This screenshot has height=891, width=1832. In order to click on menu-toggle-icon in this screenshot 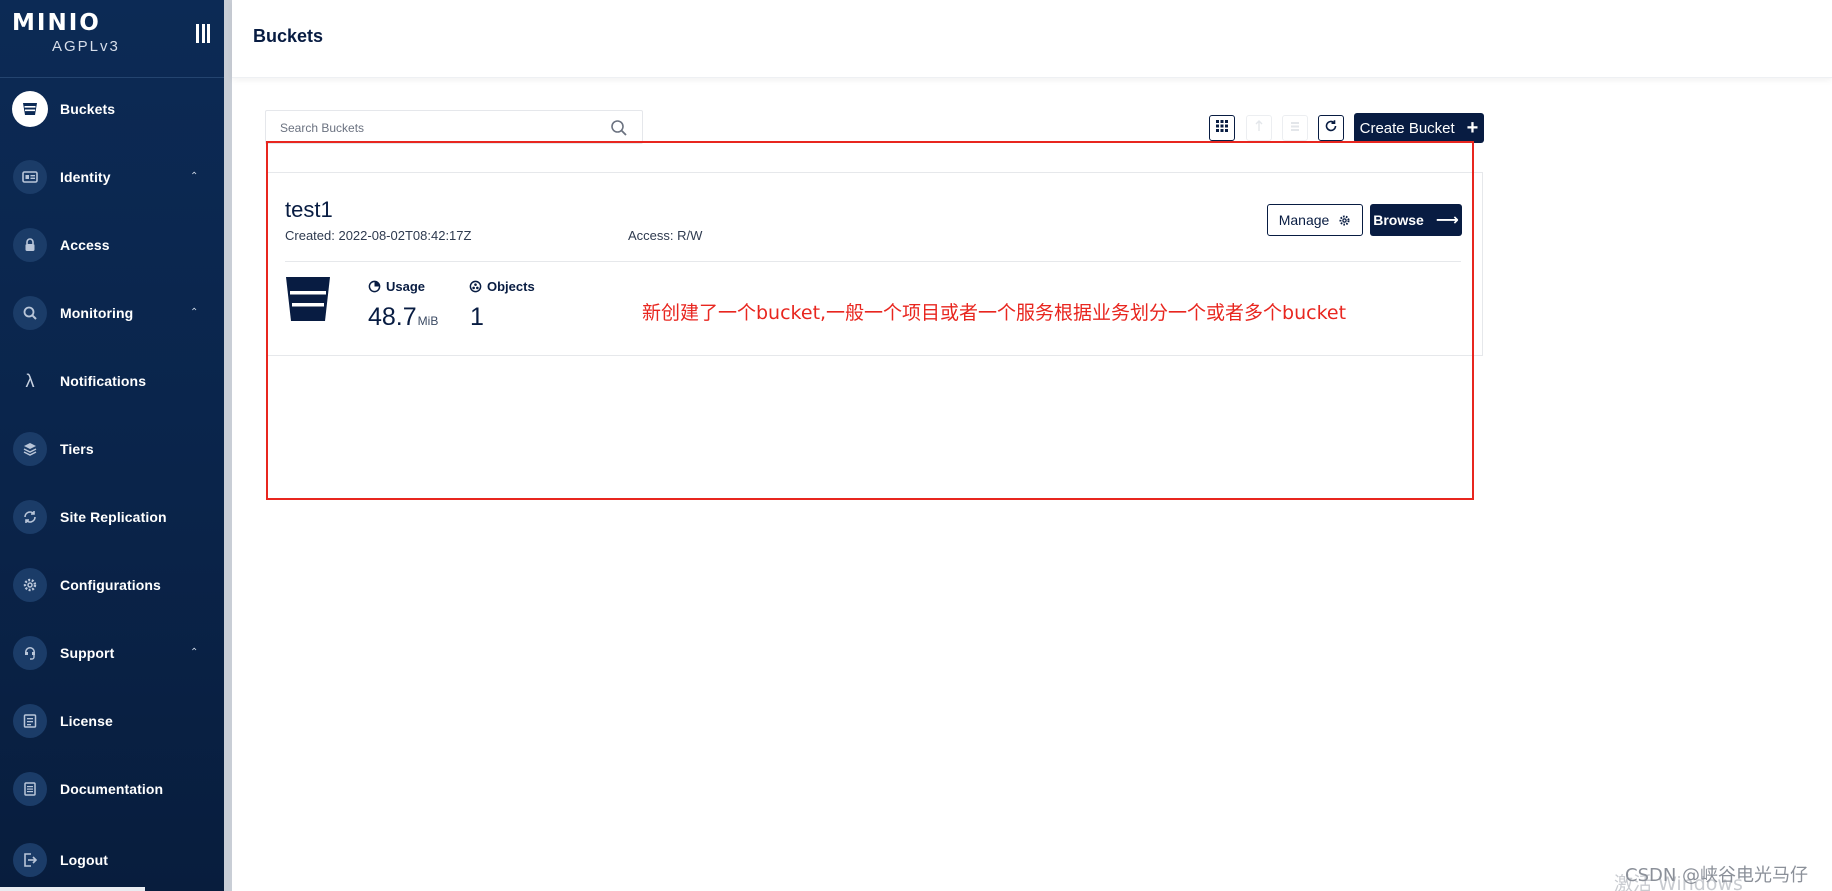, I will do `click(203, 33)`.